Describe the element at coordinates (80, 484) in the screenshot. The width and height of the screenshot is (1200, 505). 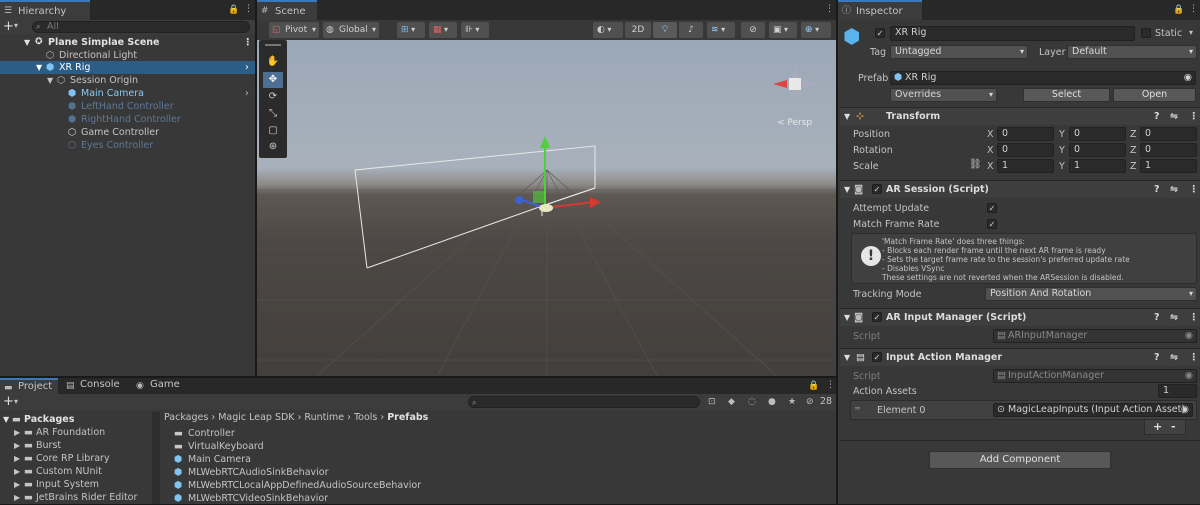
I see `tree-item: ▶ ▬ Input System` at that location.